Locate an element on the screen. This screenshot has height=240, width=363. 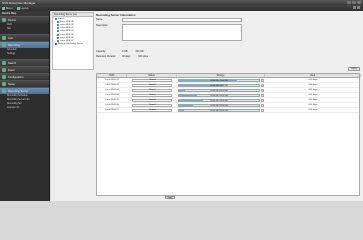
nvr-name-cell: Local NVR 03 is located at coordinates (112, 90).